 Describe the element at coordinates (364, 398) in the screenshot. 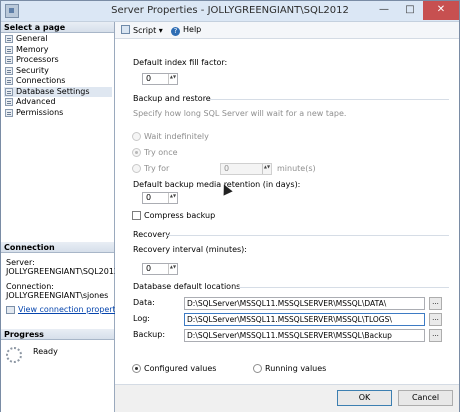

I see `ok-button: OK` at that location.